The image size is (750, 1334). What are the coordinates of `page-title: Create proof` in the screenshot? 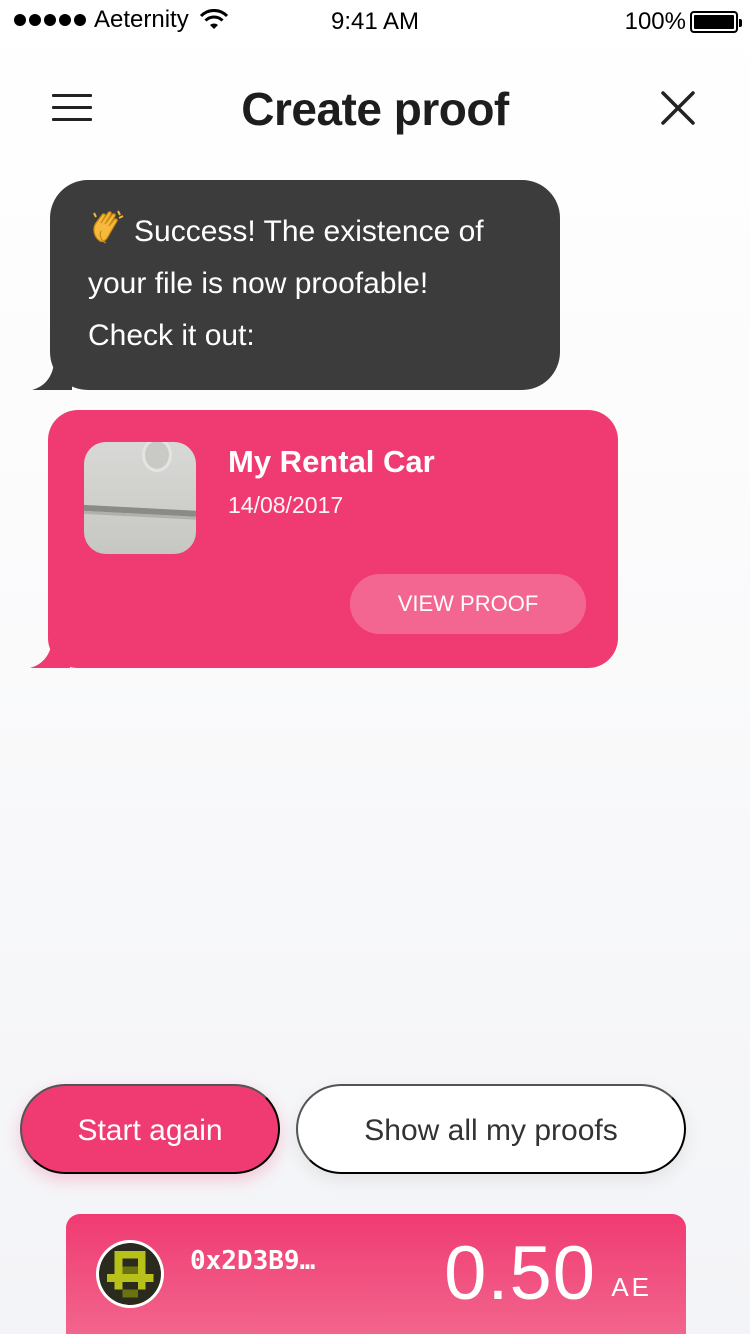 It's located at (375, 109).